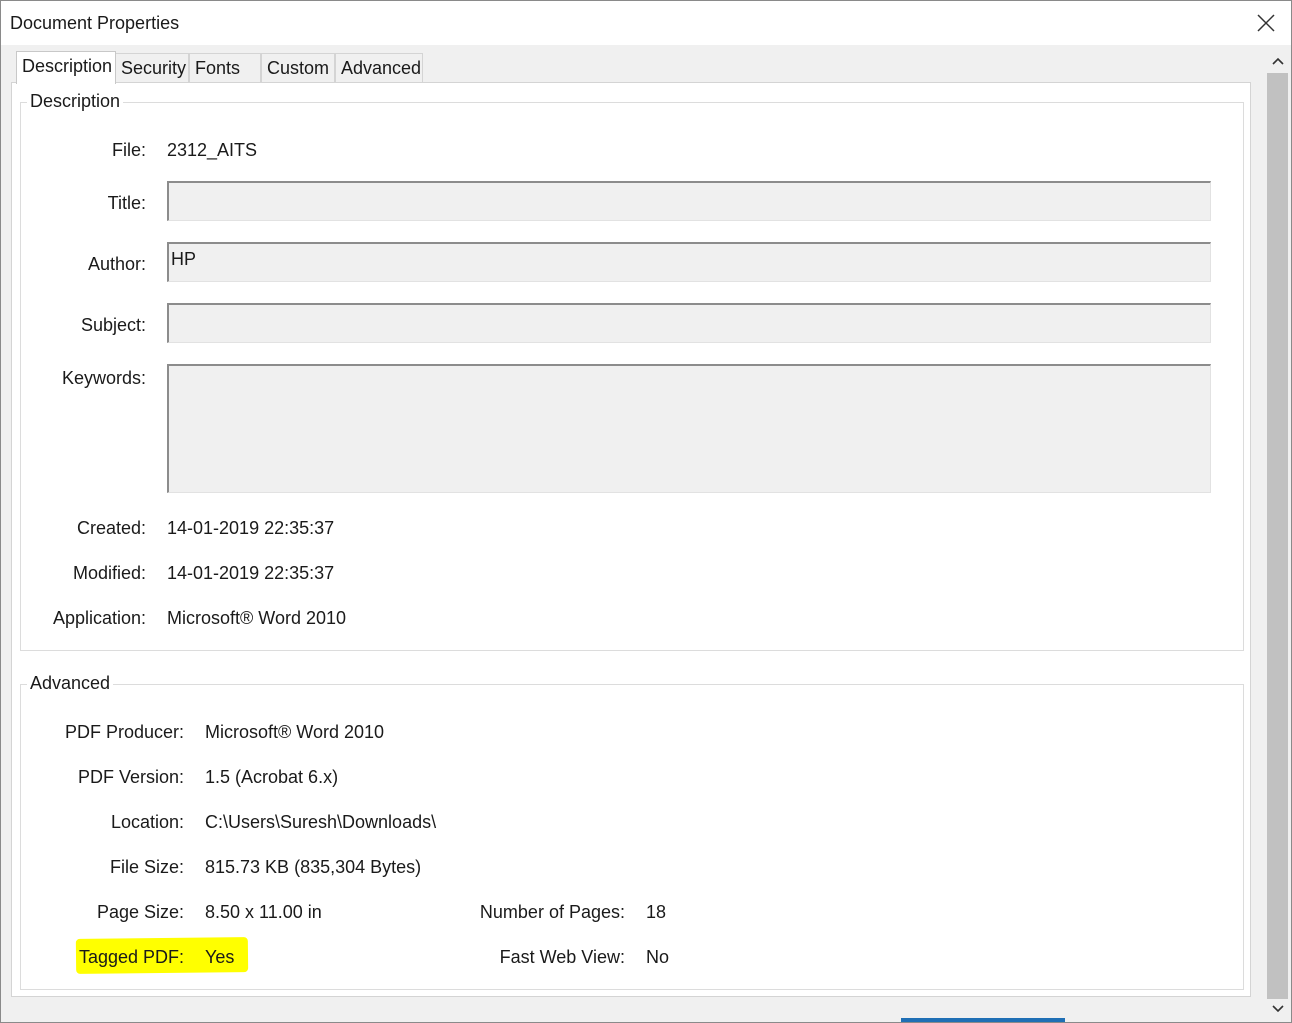  I want to click on title-bar: Document Properties, so click(646, 23).